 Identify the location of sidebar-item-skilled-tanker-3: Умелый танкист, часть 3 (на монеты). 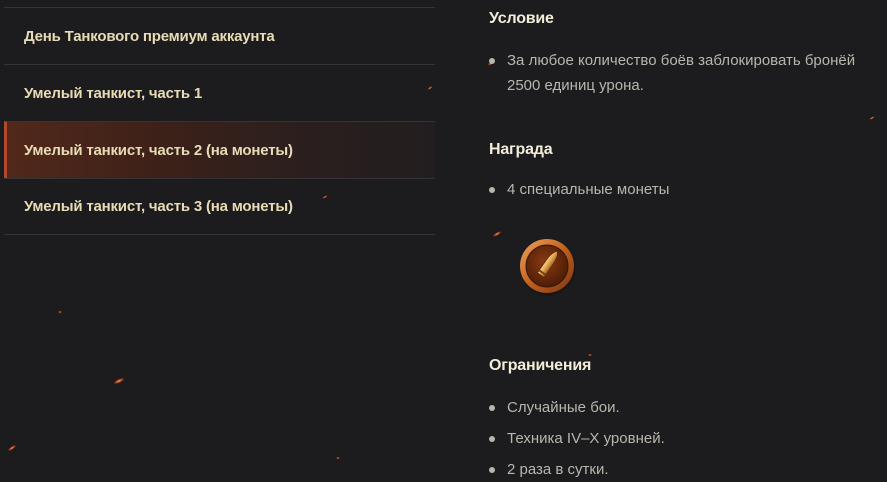
(219, 206).